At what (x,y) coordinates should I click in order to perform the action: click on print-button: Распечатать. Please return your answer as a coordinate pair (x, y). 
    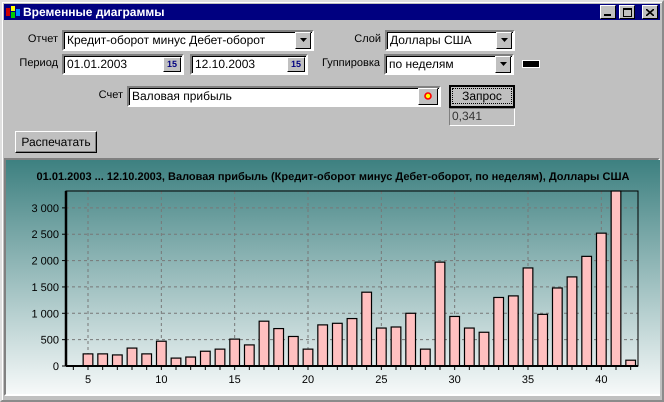
    Looking at the image, I should click on (56, 142).